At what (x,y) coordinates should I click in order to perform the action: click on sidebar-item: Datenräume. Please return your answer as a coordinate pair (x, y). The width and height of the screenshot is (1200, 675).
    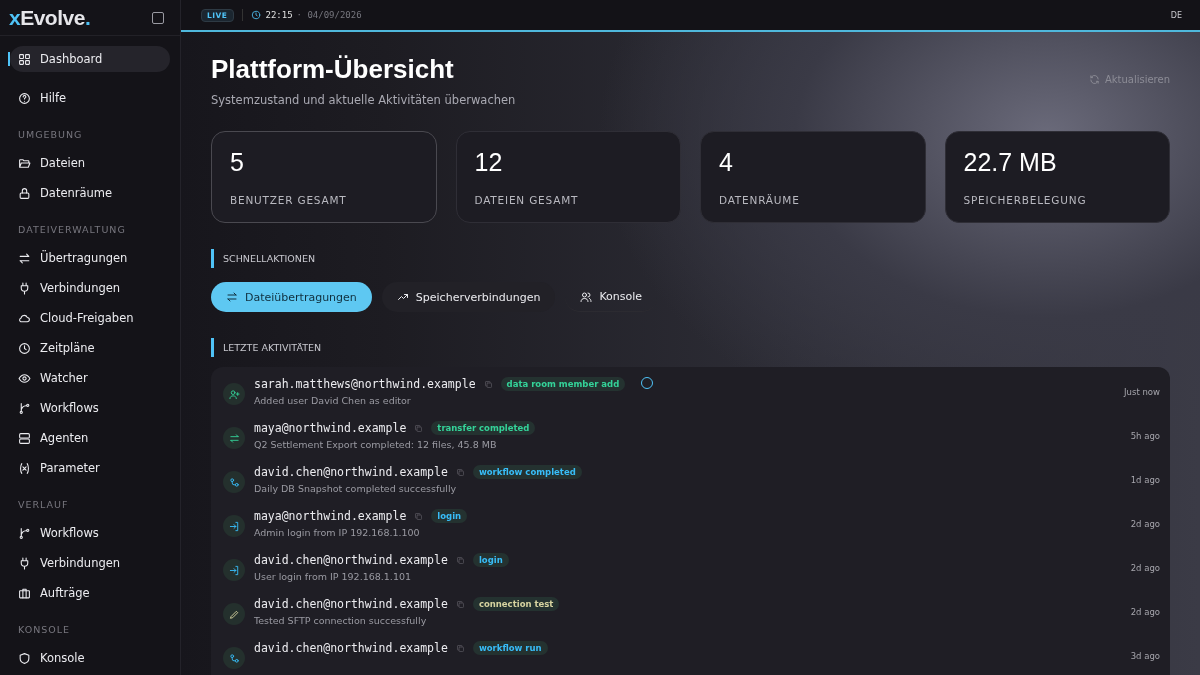
    Looking at the image, I should click on (90, 193).